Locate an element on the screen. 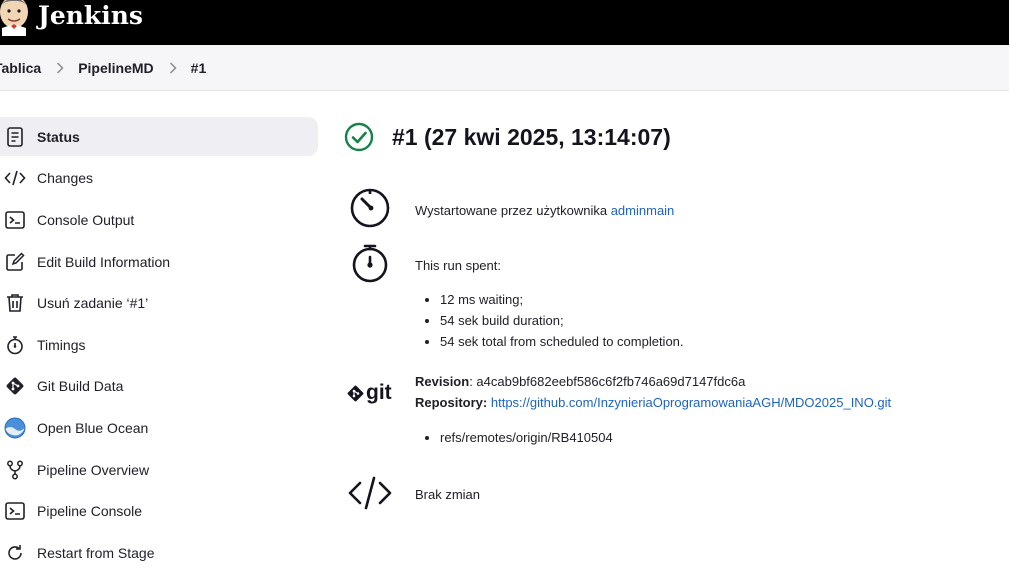 The image size is (1009, 572). success-check-icon is located at coordinates (359, 137).